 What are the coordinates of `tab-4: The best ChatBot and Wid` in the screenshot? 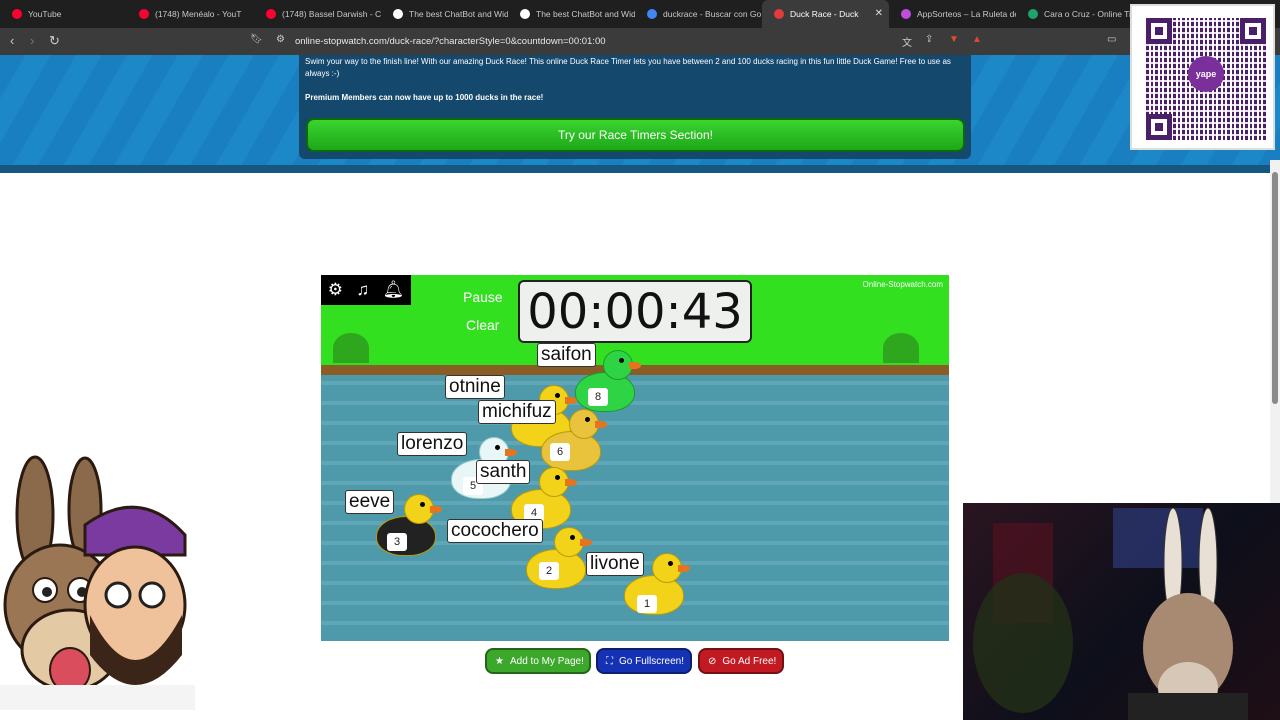 It's located at (571, 14).